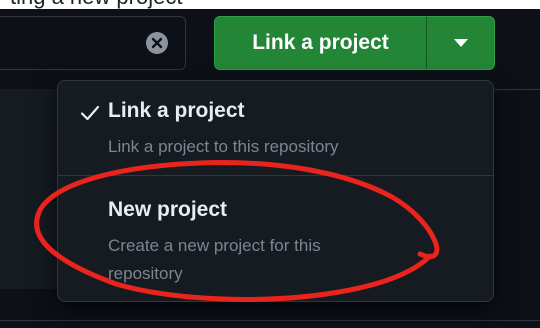 This screenshot has width=540, height=328. Describe the element at coordinates (90, 113) in the screenshot. I see `check-icon` at that location.